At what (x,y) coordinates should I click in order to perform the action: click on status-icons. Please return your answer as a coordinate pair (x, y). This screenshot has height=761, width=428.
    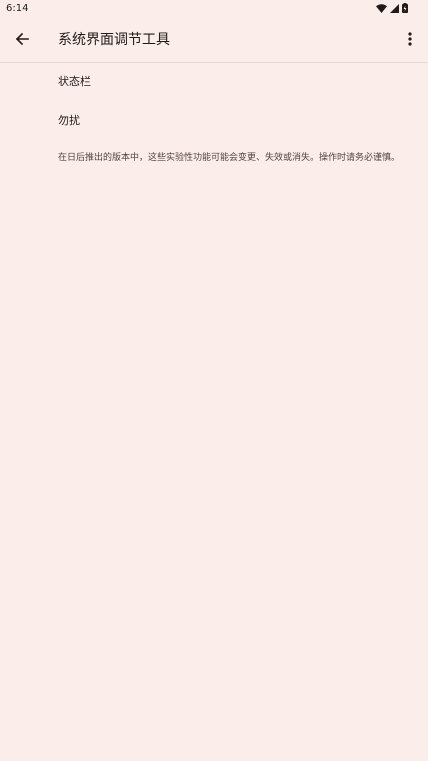
    Looking at the image, I should click on (392, 8).